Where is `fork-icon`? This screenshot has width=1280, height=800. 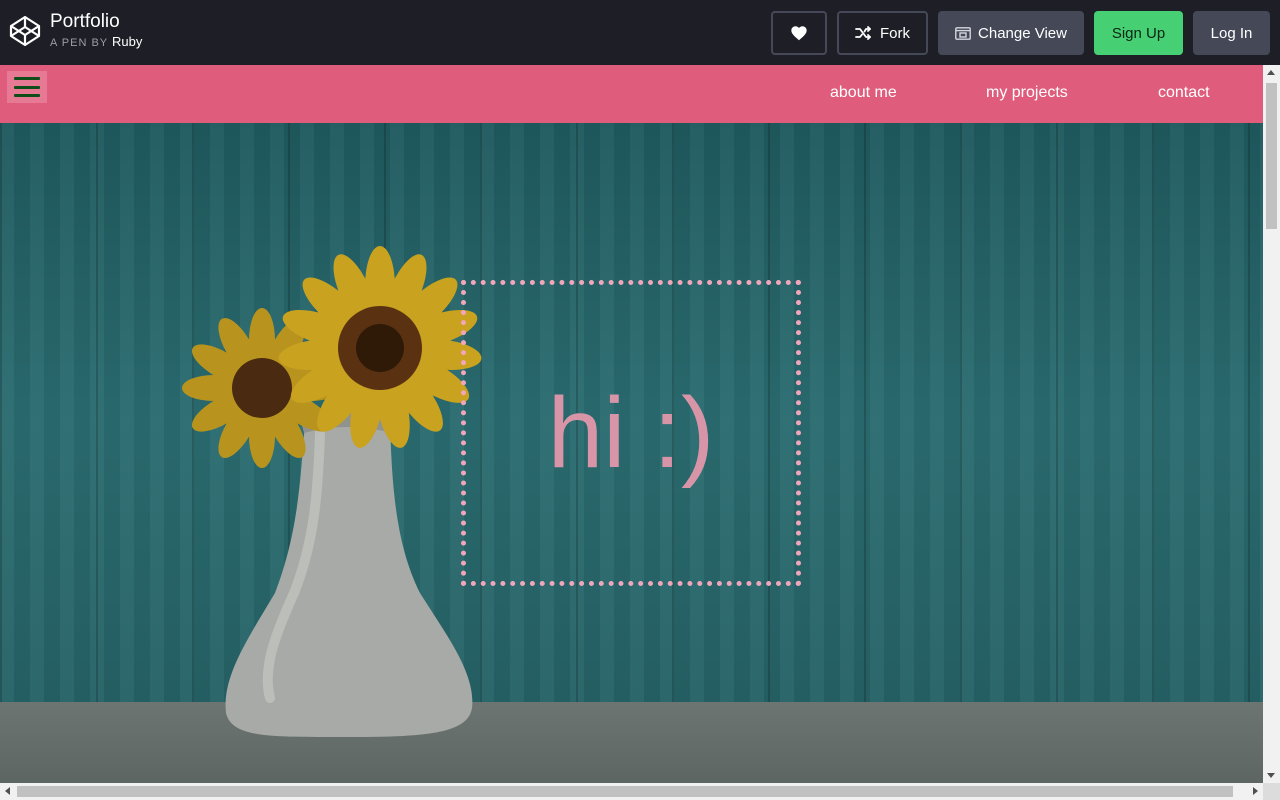 fork-icon is located at coordinates (863, 33).